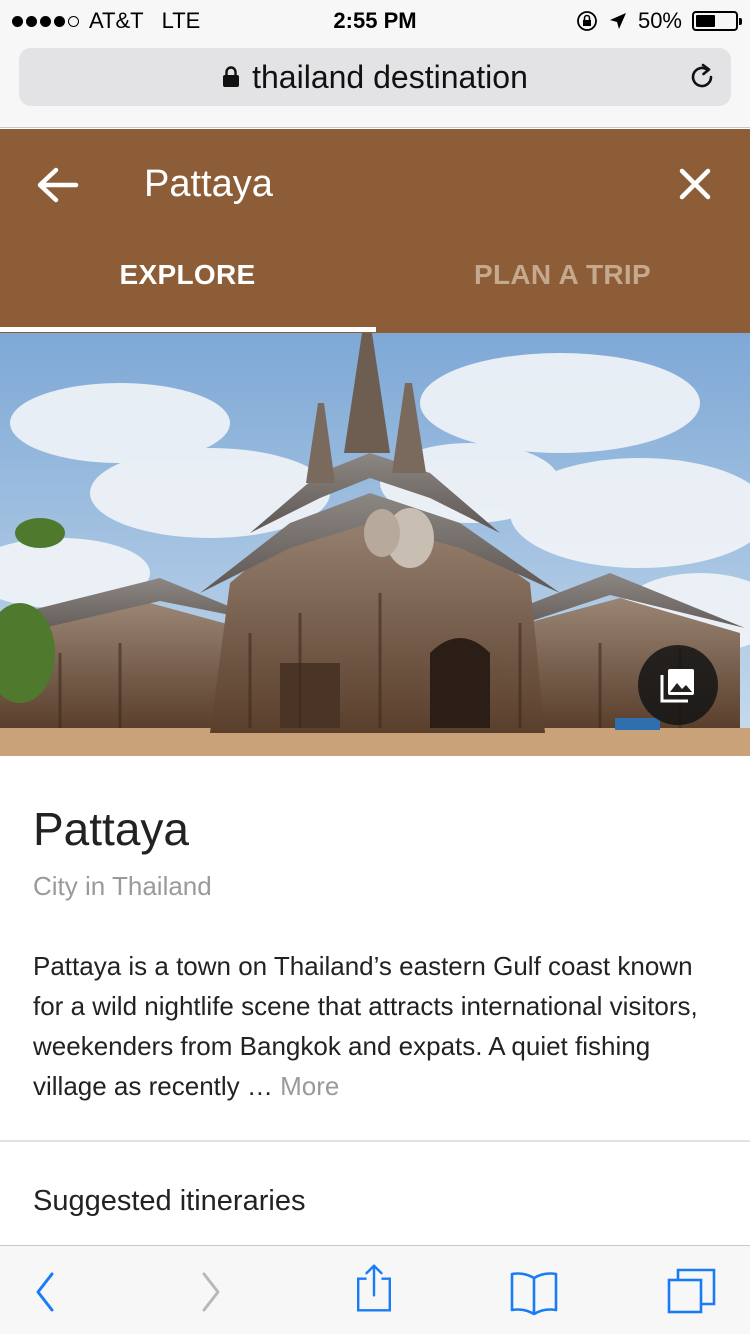 Image resolution: width=750 pixels, height=1334 pixels. What do you see at coordinates (717, 21) in the screenshot?
I see `battery-icon` at bounding box center [717, 21].